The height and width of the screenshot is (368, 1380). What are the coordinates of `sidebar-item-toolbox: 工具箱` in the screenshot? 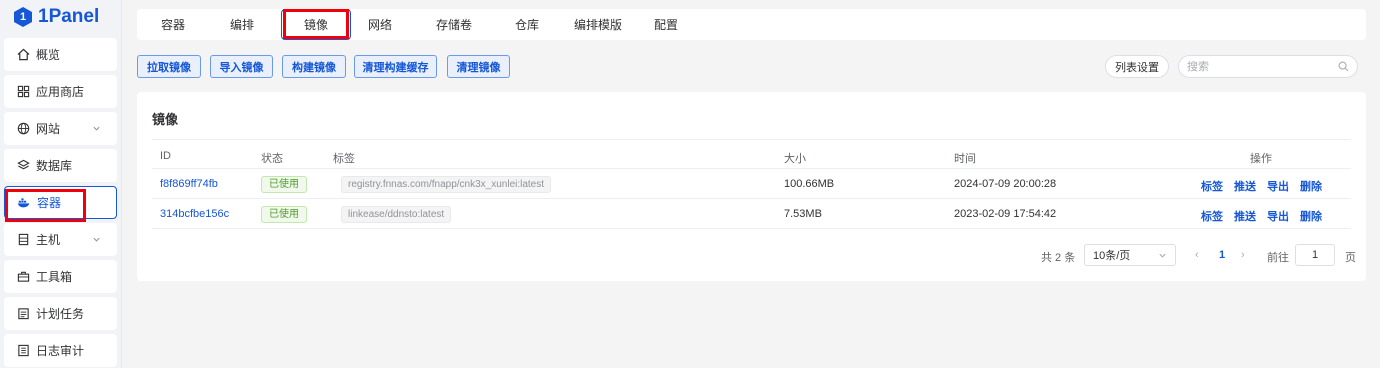 It's located at (60, 276).